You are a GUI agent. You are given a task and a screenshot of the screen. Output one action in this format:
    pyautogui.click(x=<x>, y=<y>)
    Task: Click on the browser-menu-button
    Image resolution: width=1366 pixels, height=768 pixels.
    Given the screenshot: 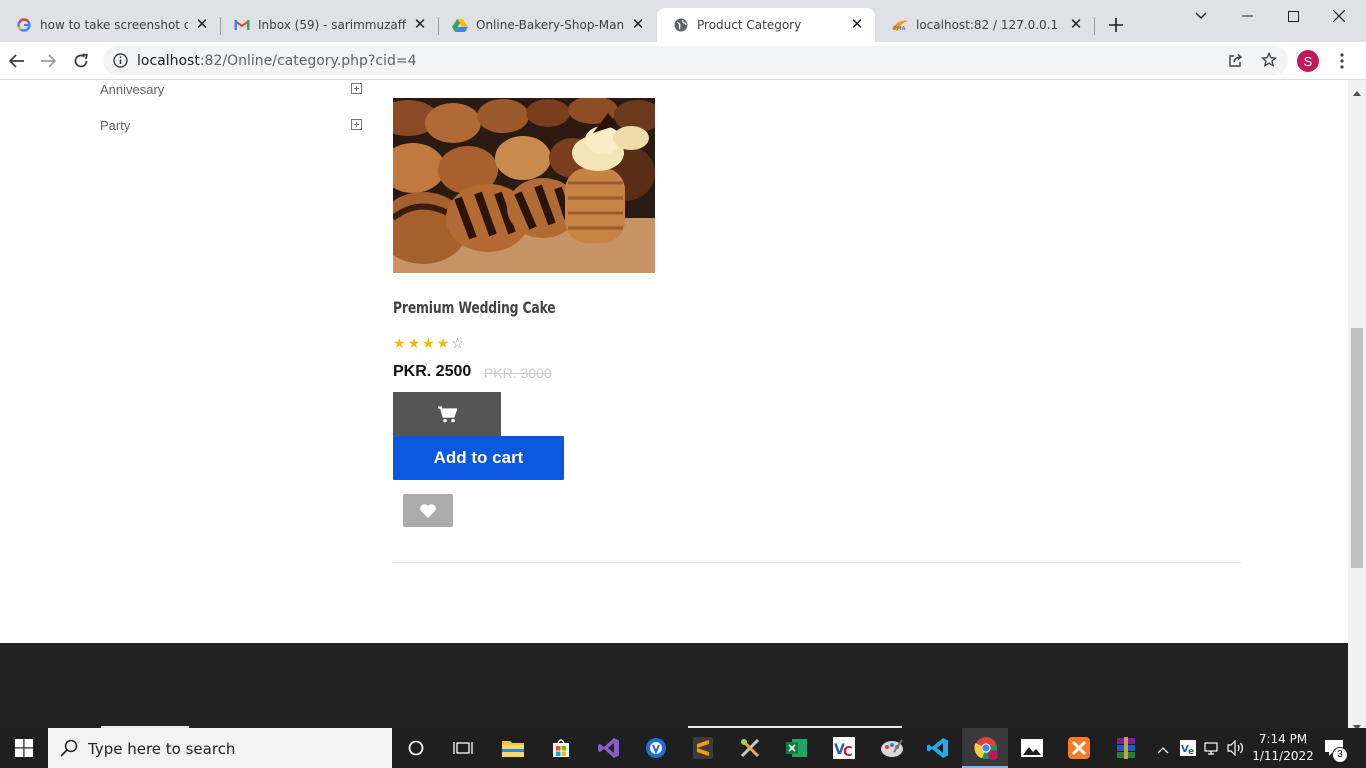 What is the action you would take?
    pyautogui.click(x=1342, y=61)
    